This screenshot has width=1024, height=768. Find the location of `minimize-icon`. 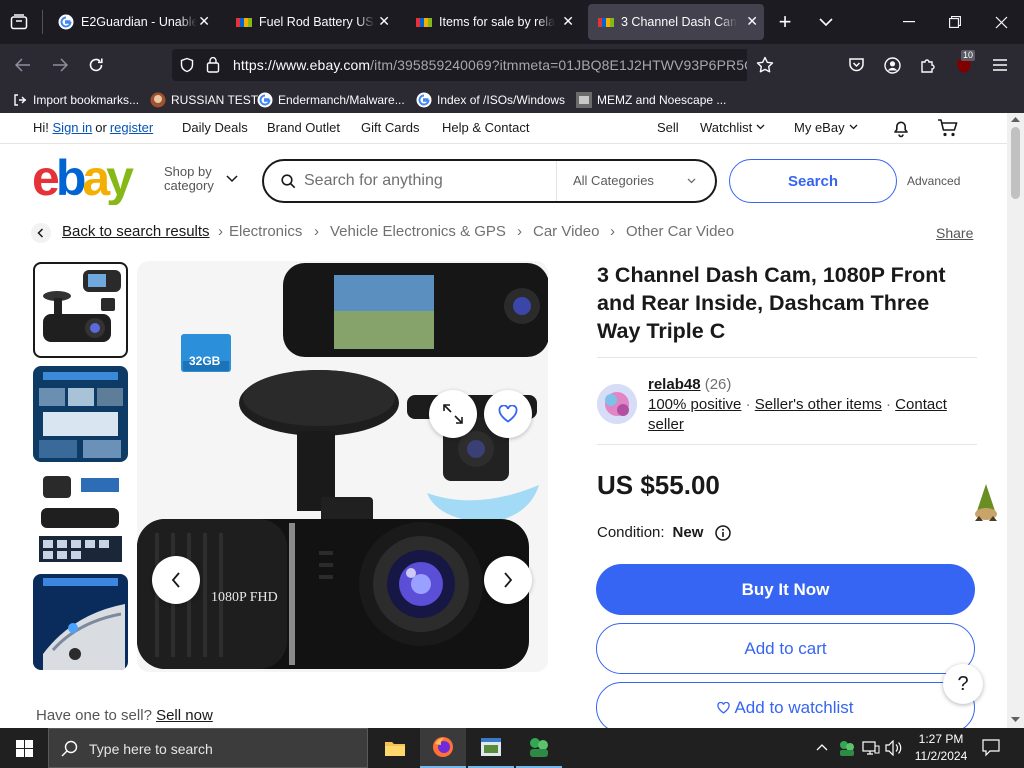

minimize-icon is located at coordinates (909, 22).